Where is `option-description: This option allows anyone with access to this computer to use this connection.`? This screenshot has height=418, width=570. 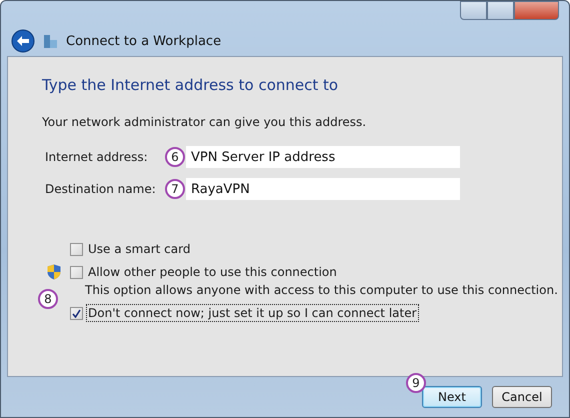
option-description: This option allows anyone with access to this computer to use this connection. is located at coordinates (322, 290).